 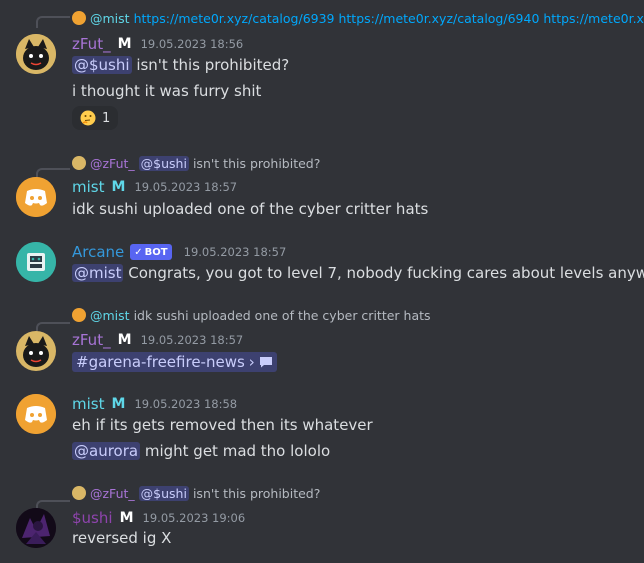 I want to click on message-header: mist M 19.05.2023 18:57, so click(x=154, y=187).